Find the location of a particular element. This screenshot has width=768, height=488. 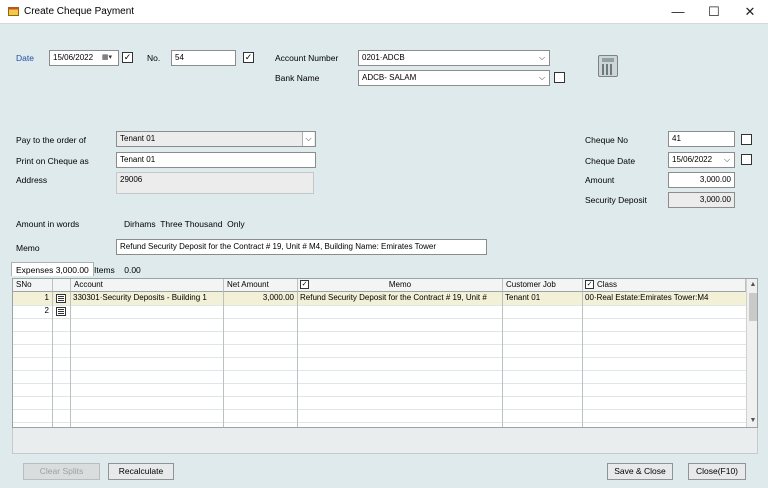

address-label: Address is located at coordinates (32, 180).